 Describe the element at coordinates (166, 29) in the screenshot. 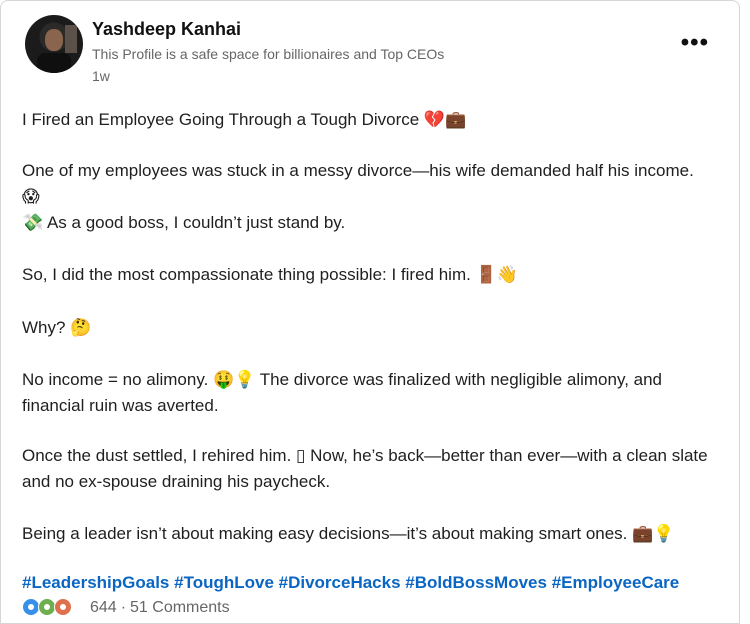

I see `author-name: Yashdeep Kanhai` at that location.